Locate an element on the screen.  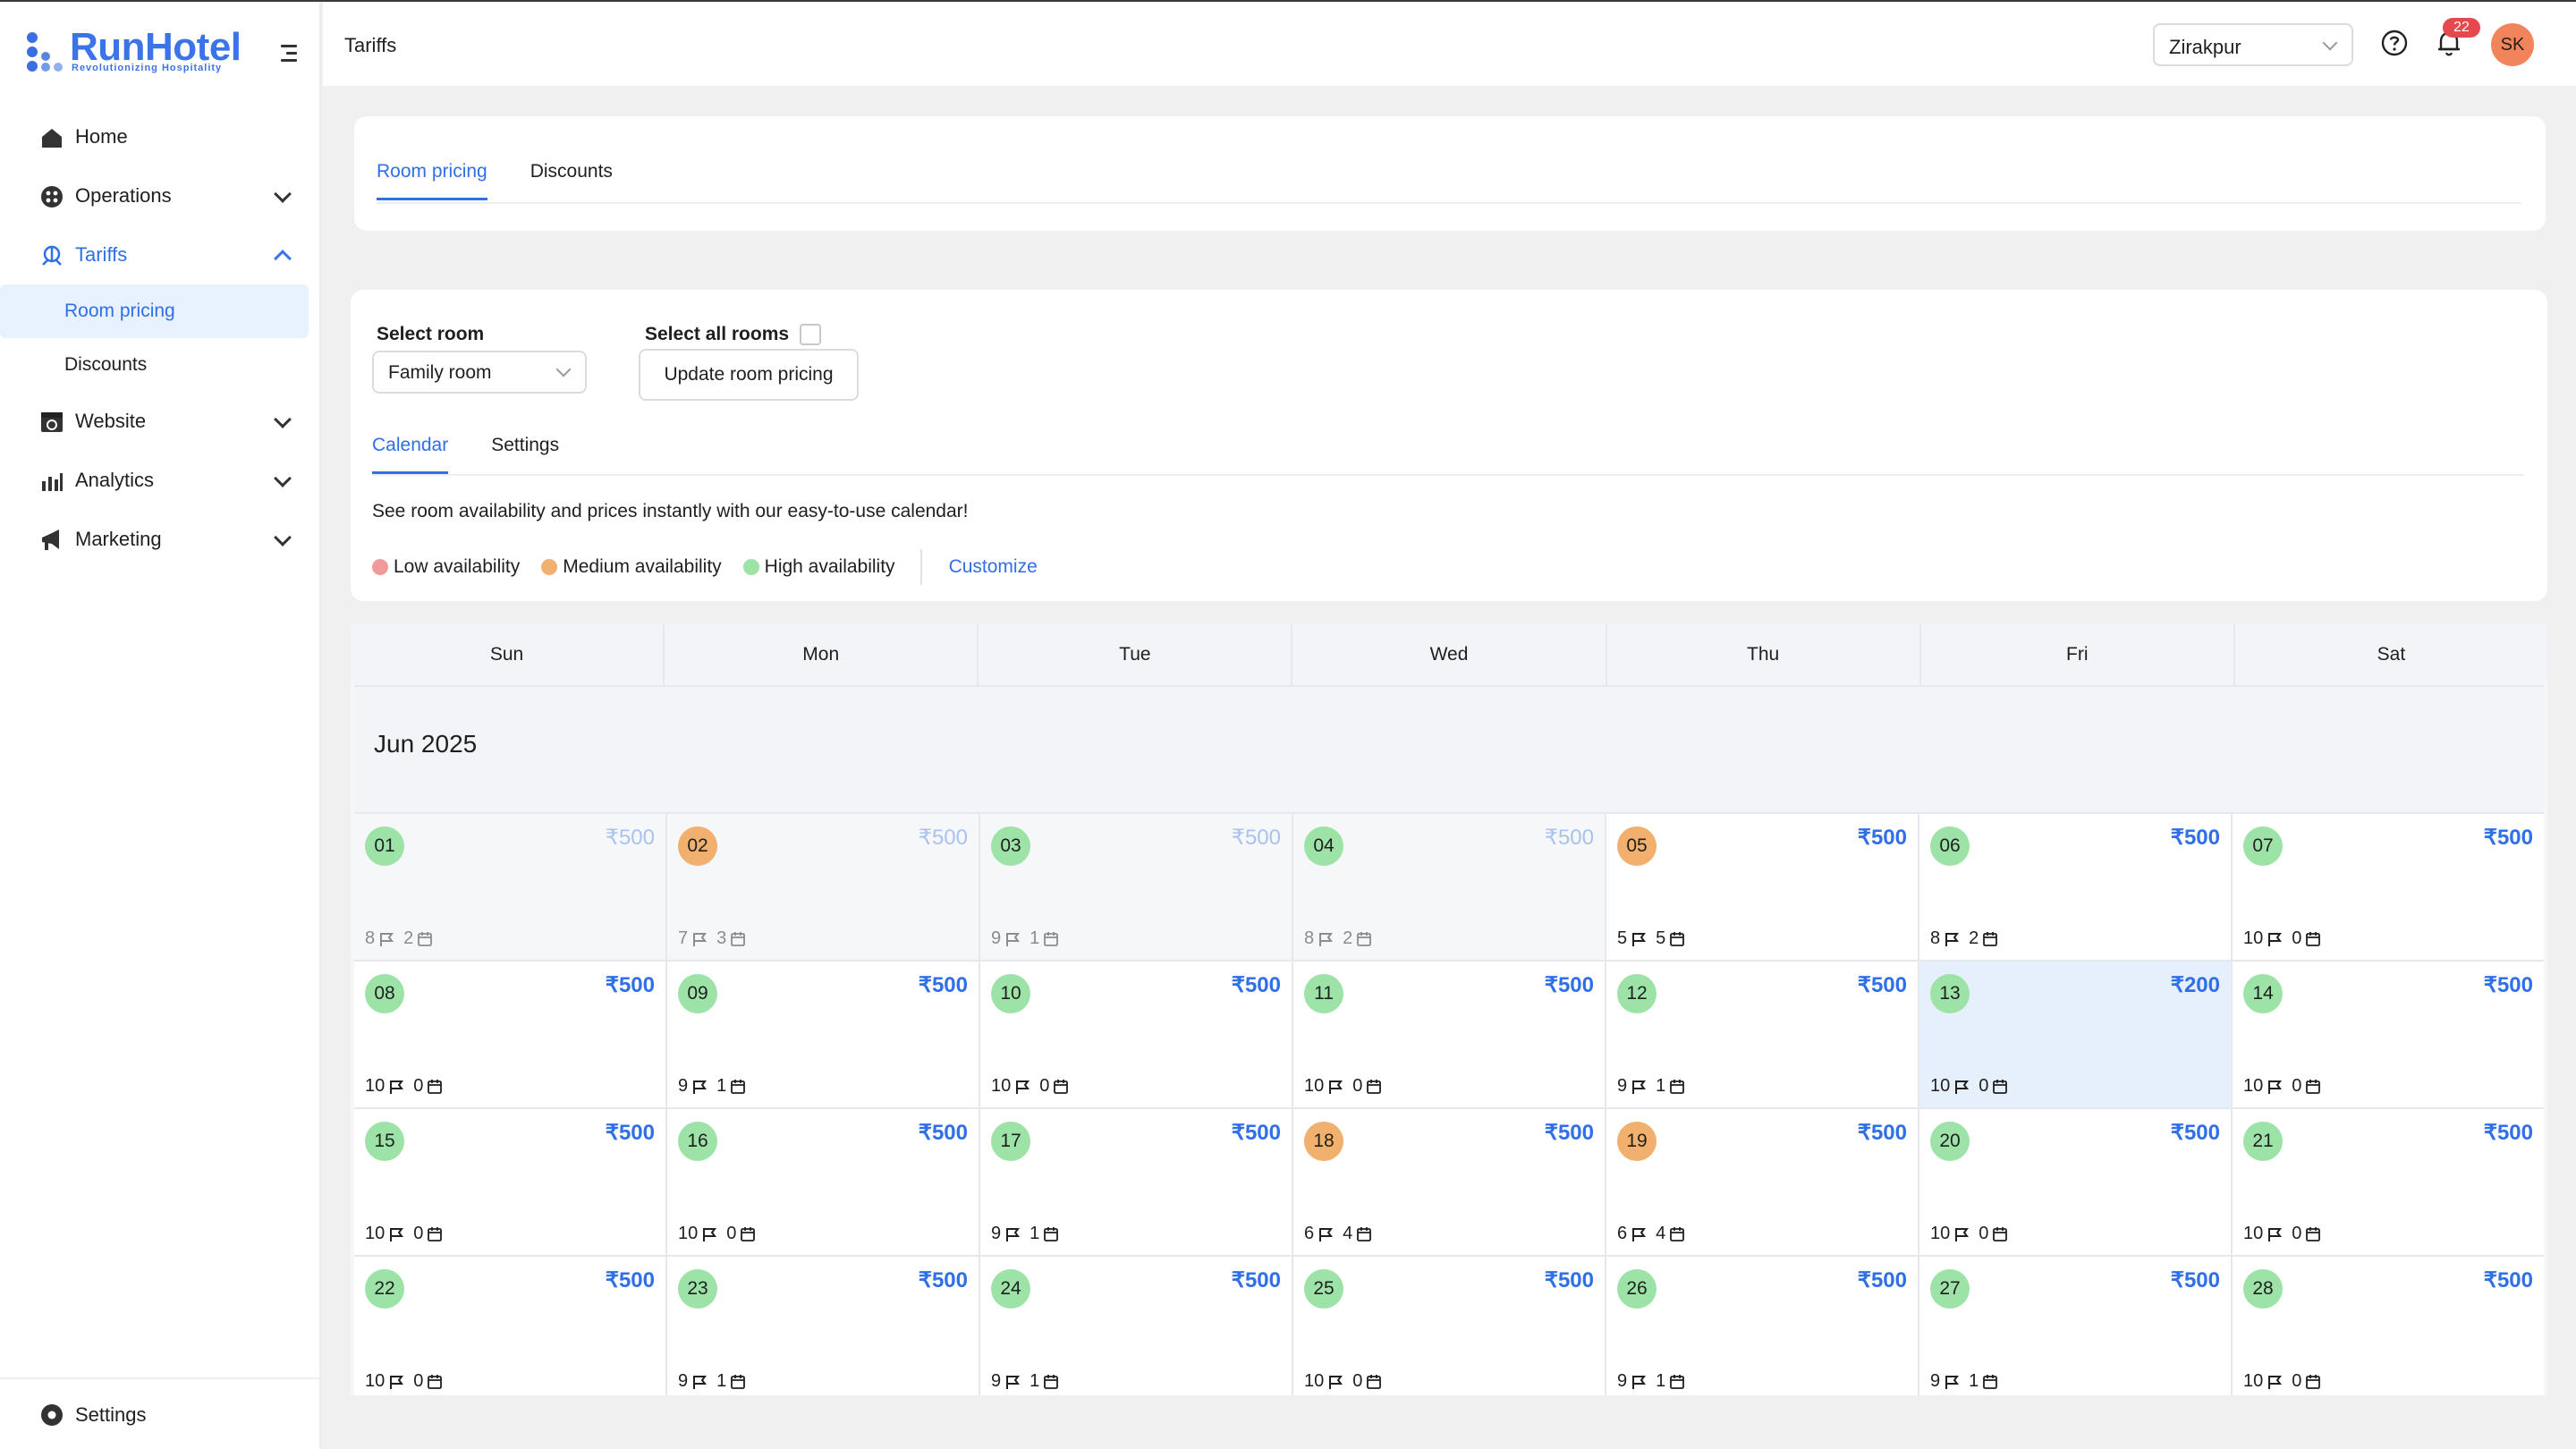
help-icon is located at coordinates (2394, 43).